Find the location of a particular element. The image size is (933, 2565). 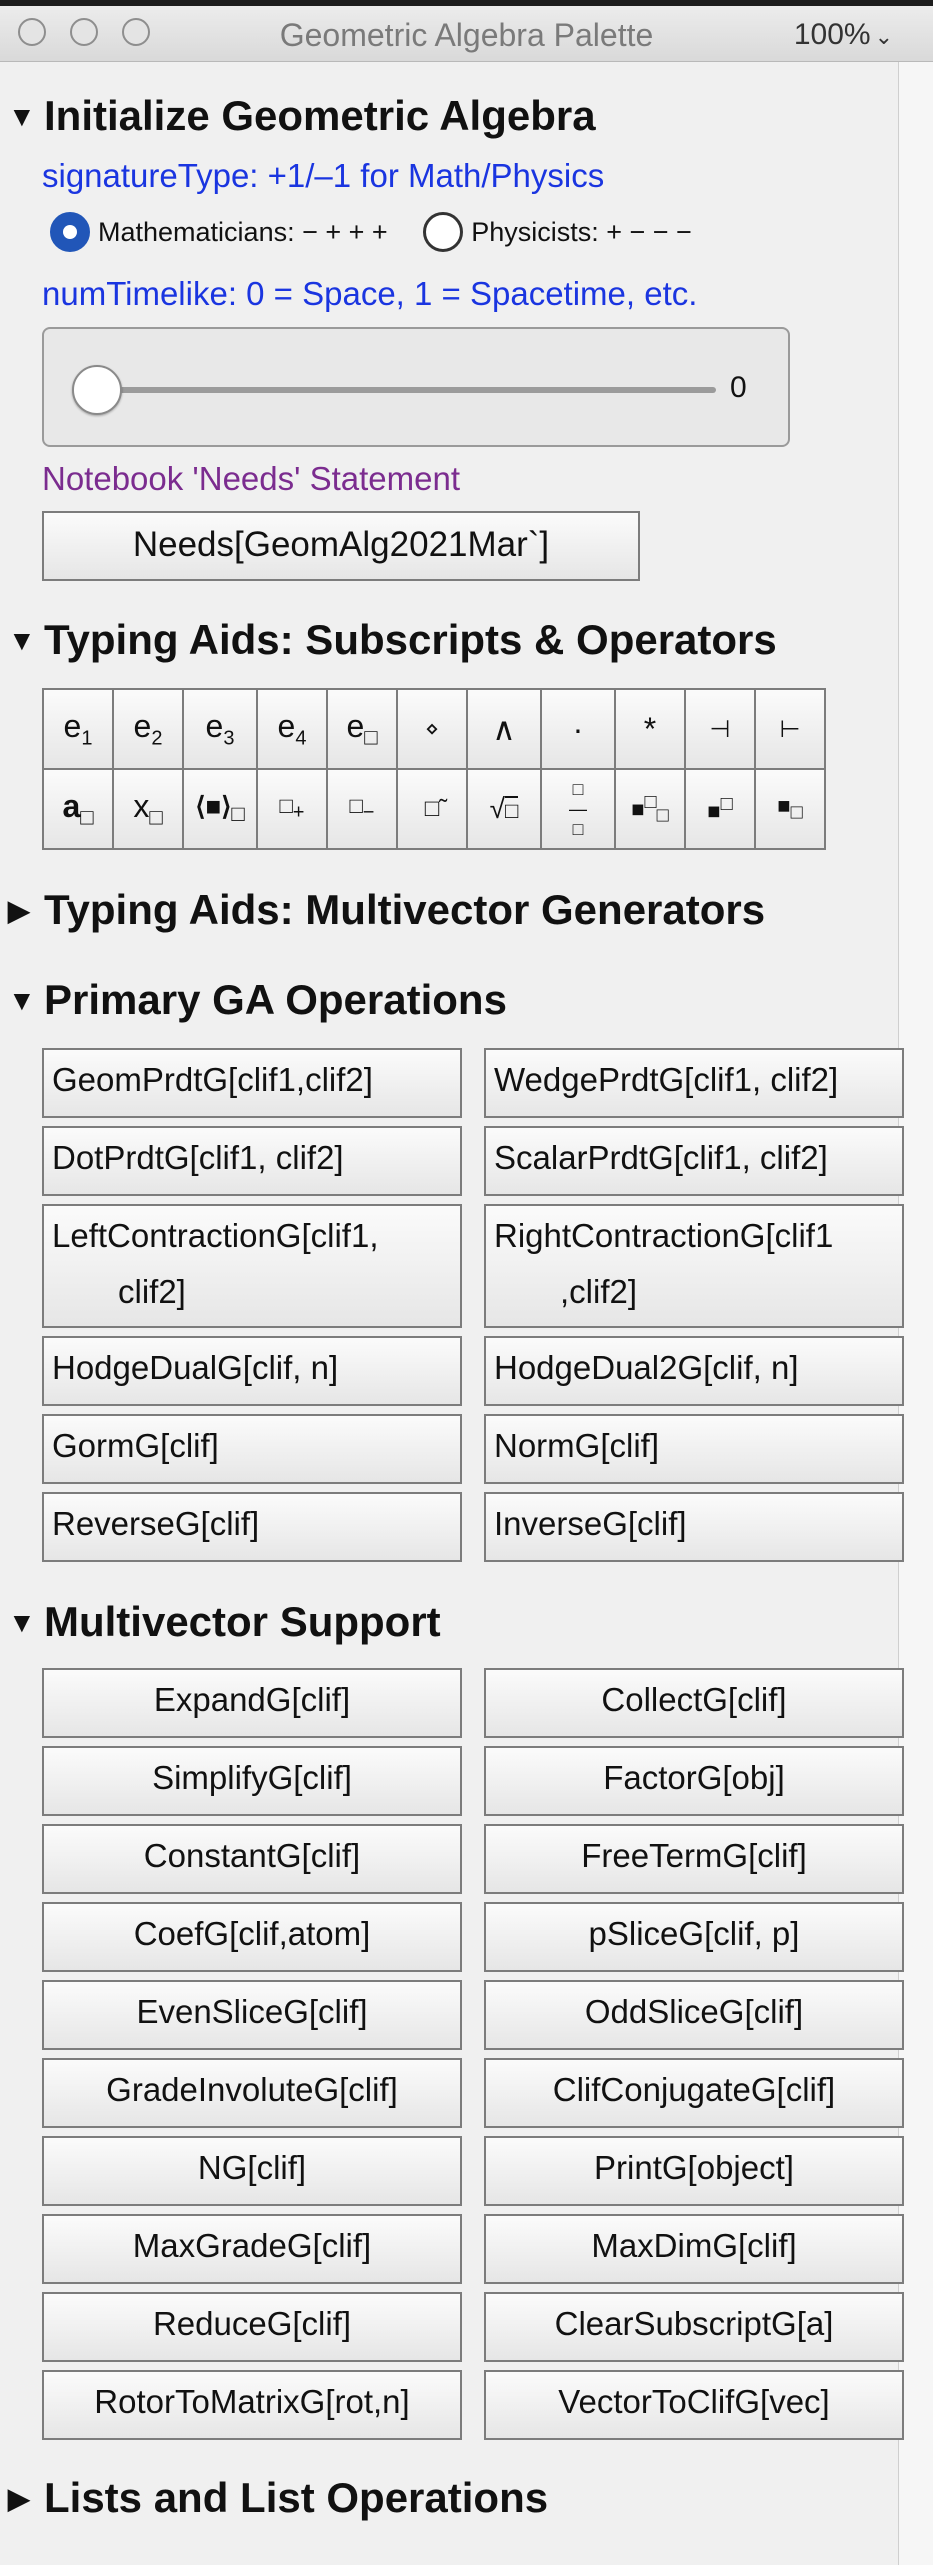

norm-button: NormG[clif] is located at coordinates (694, 1449).